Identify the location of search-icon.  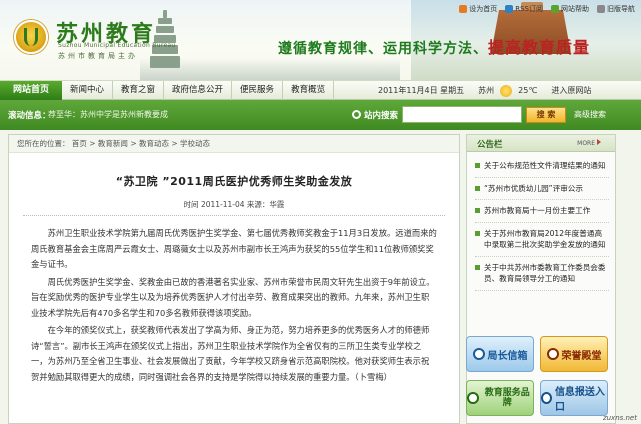
(356, 114).